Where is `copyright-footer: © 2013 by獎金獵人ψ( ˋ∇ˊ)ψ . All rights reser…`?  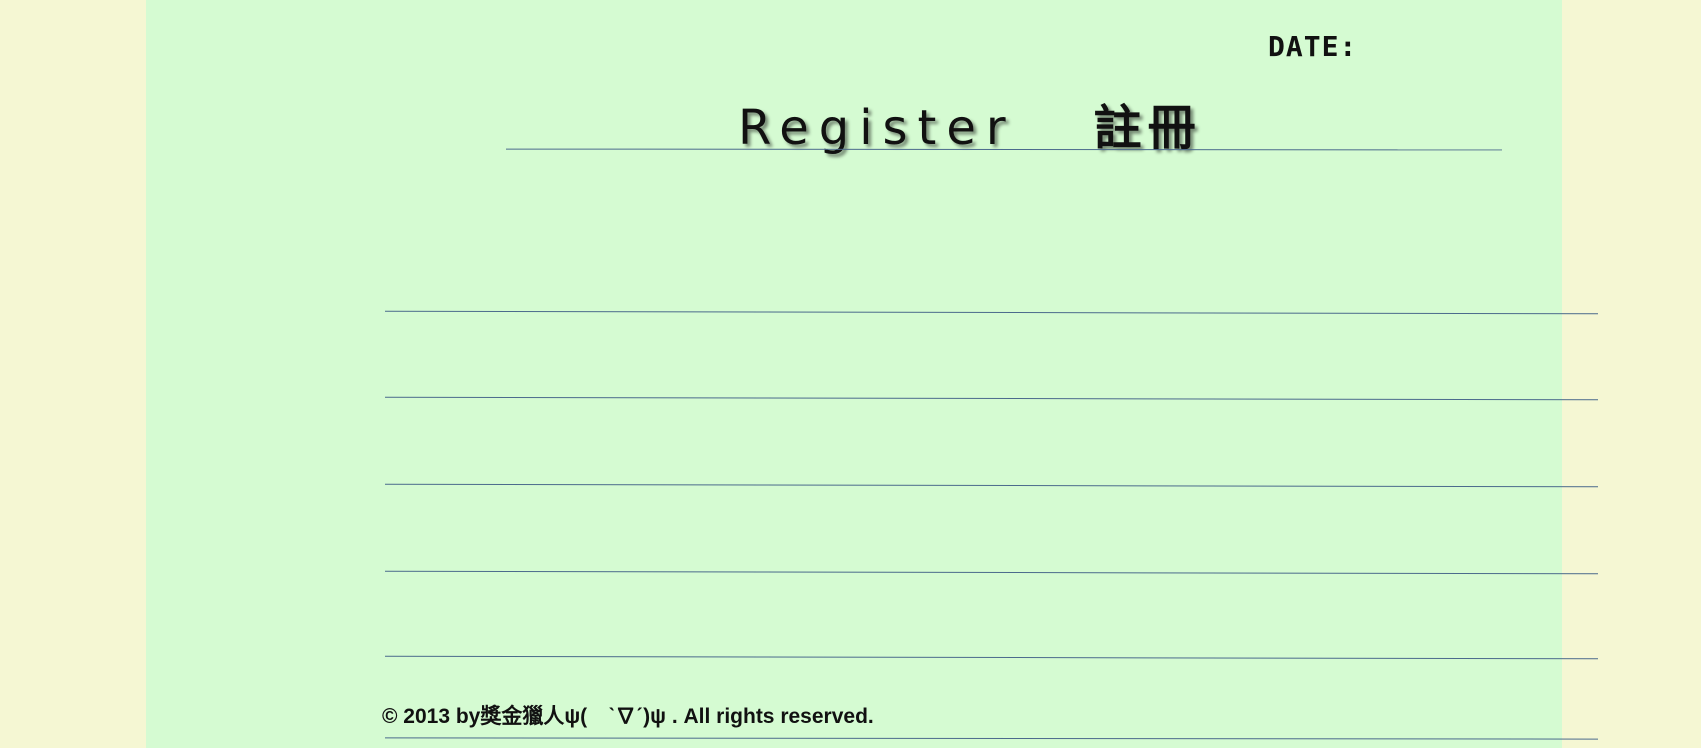
copyright-footer: © 2013 by獎金獵人ψ( ˋ∇ˊ)ψ . All rights reser… is located at coordinates (628, 716).